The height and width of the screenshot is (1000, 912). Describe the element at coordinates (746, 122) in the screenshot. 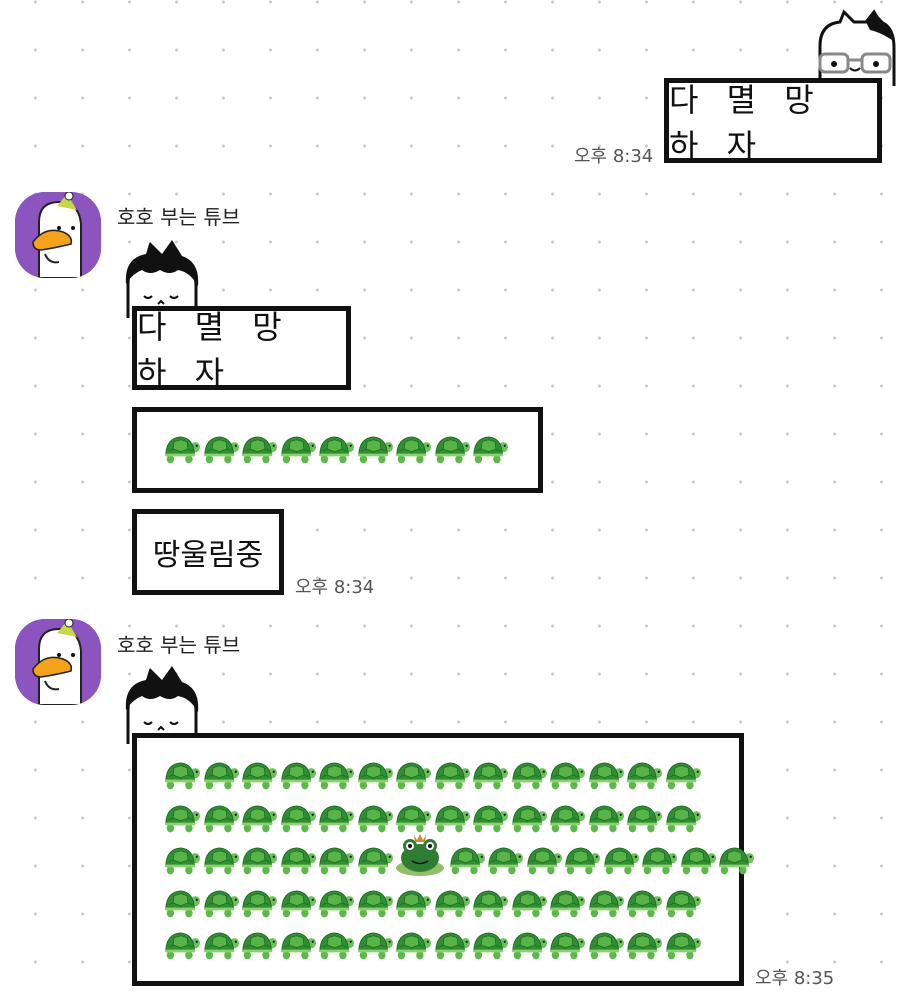

I see `my-message-text: 다 멸 망 하 자` at that location.